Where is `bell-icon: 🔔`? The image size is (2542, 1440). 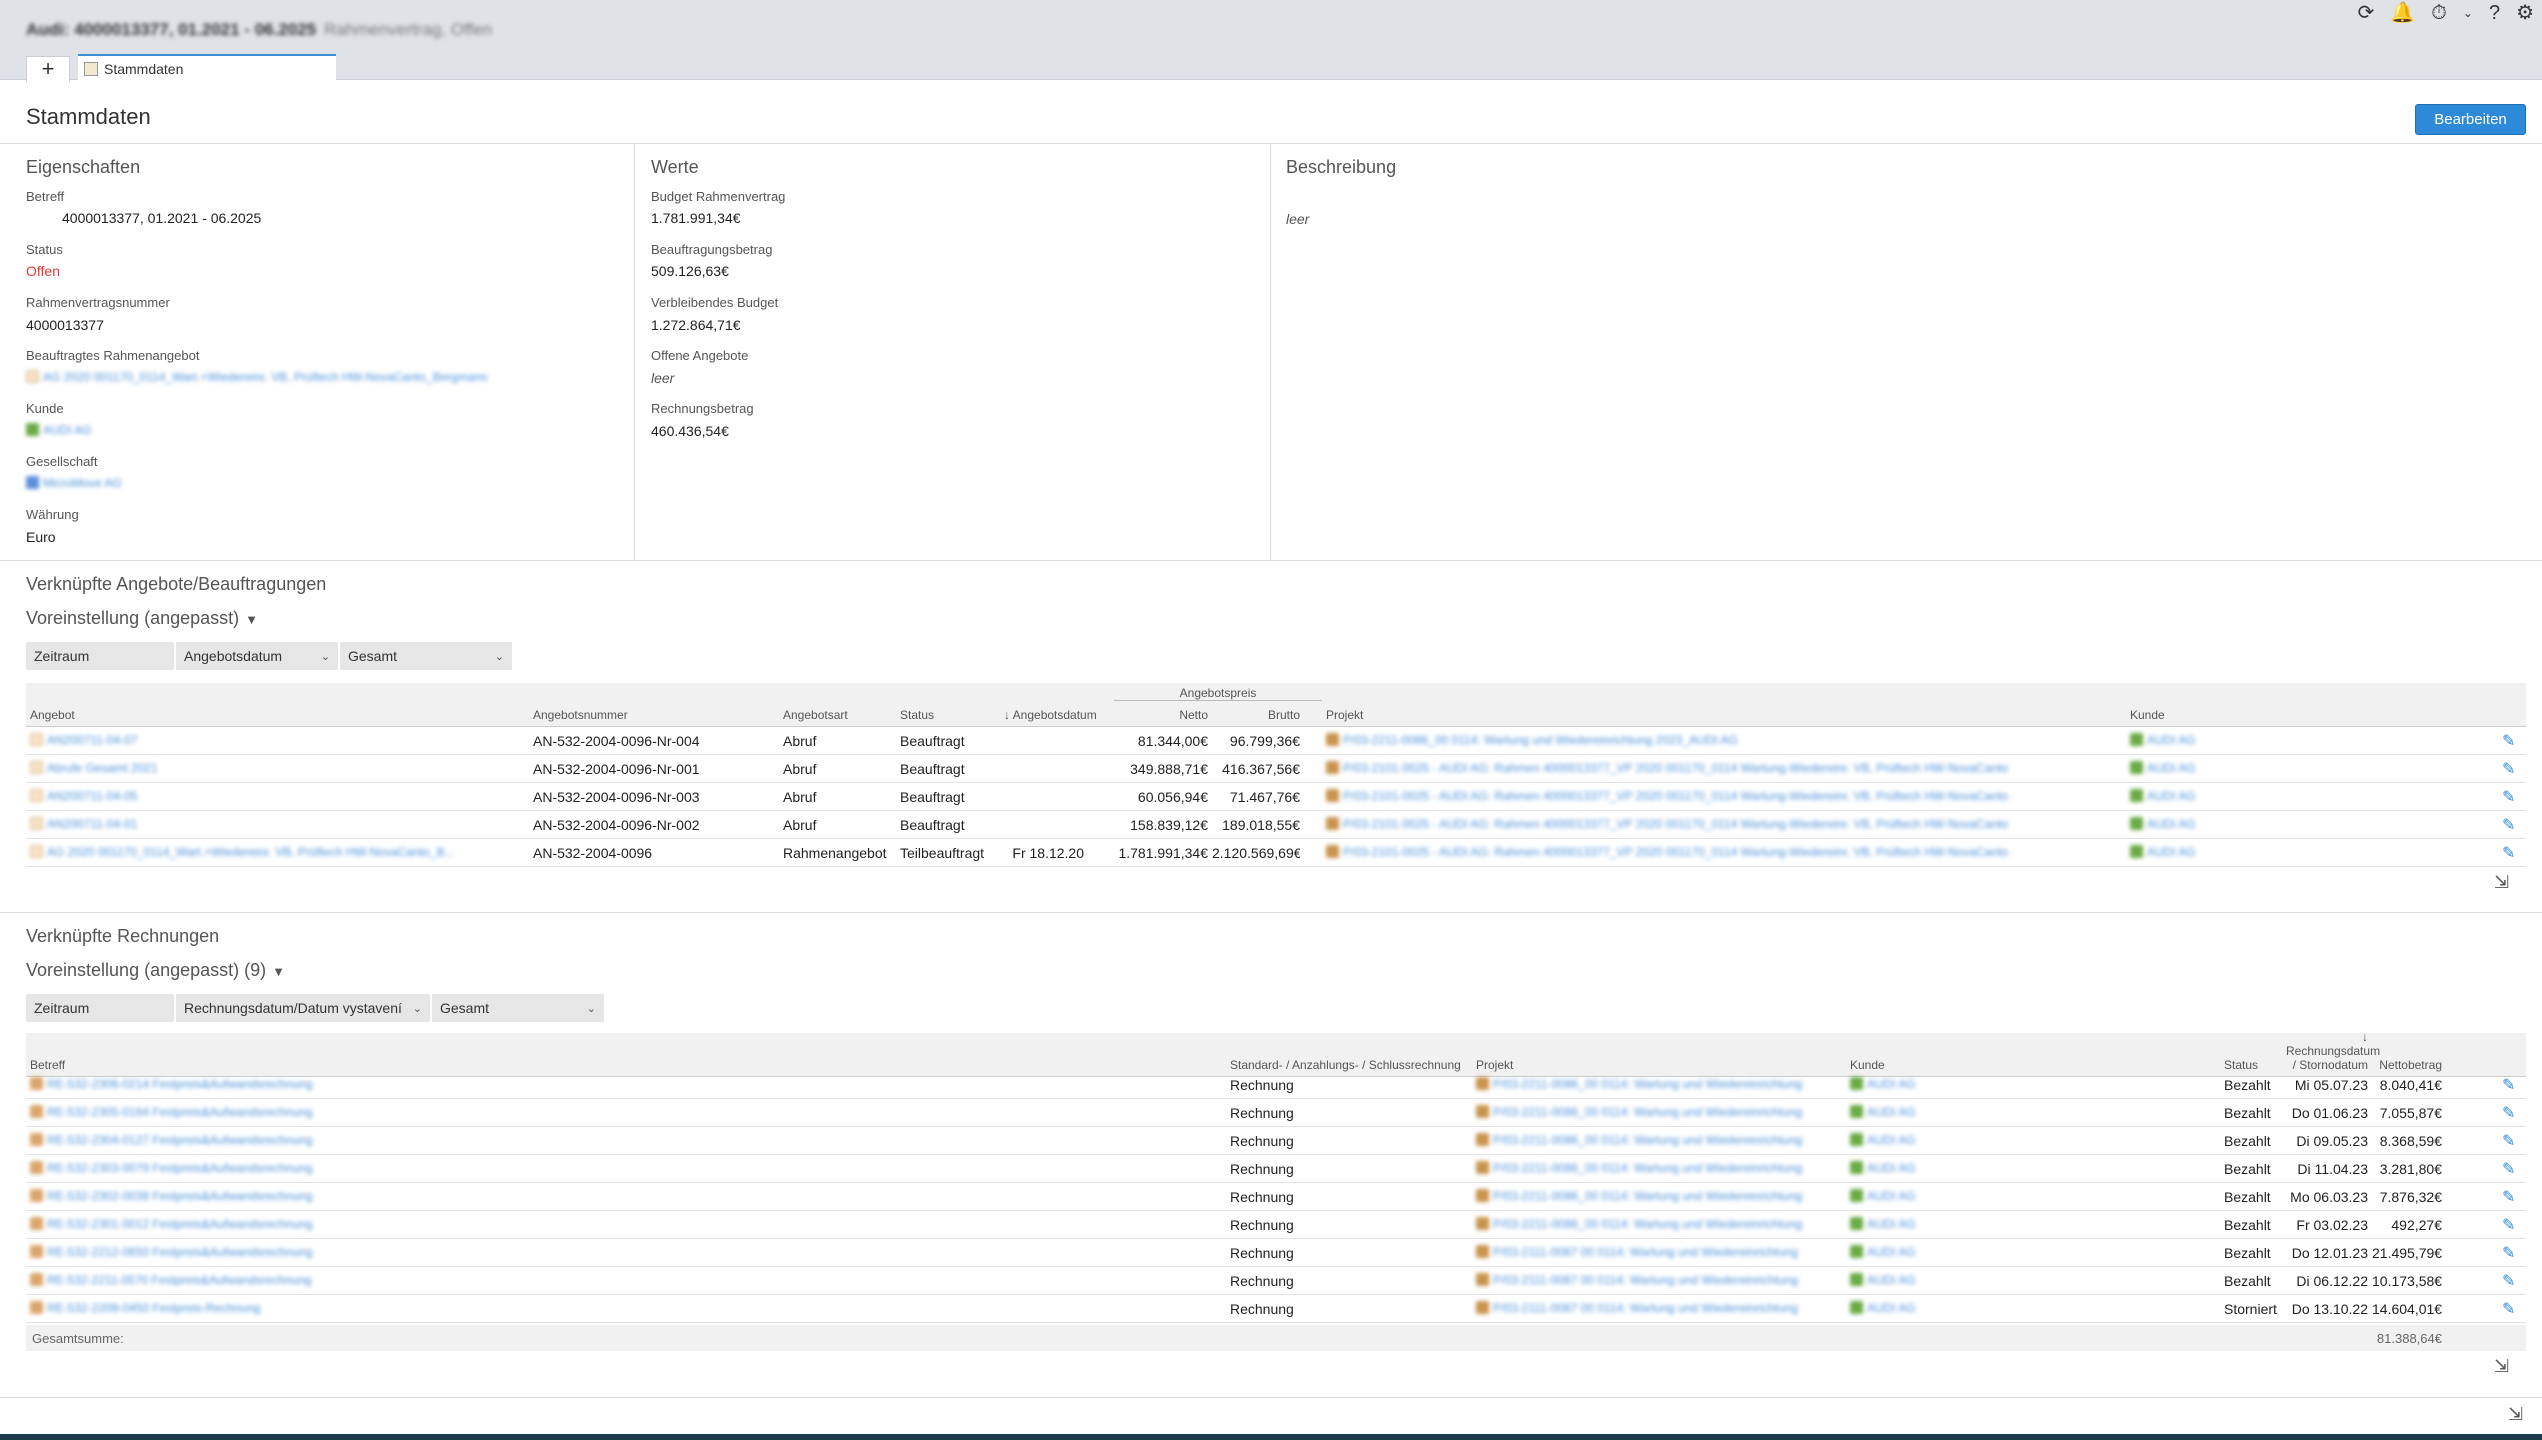 bell-icon: 🔔 is located at coordinates (2402, 13).